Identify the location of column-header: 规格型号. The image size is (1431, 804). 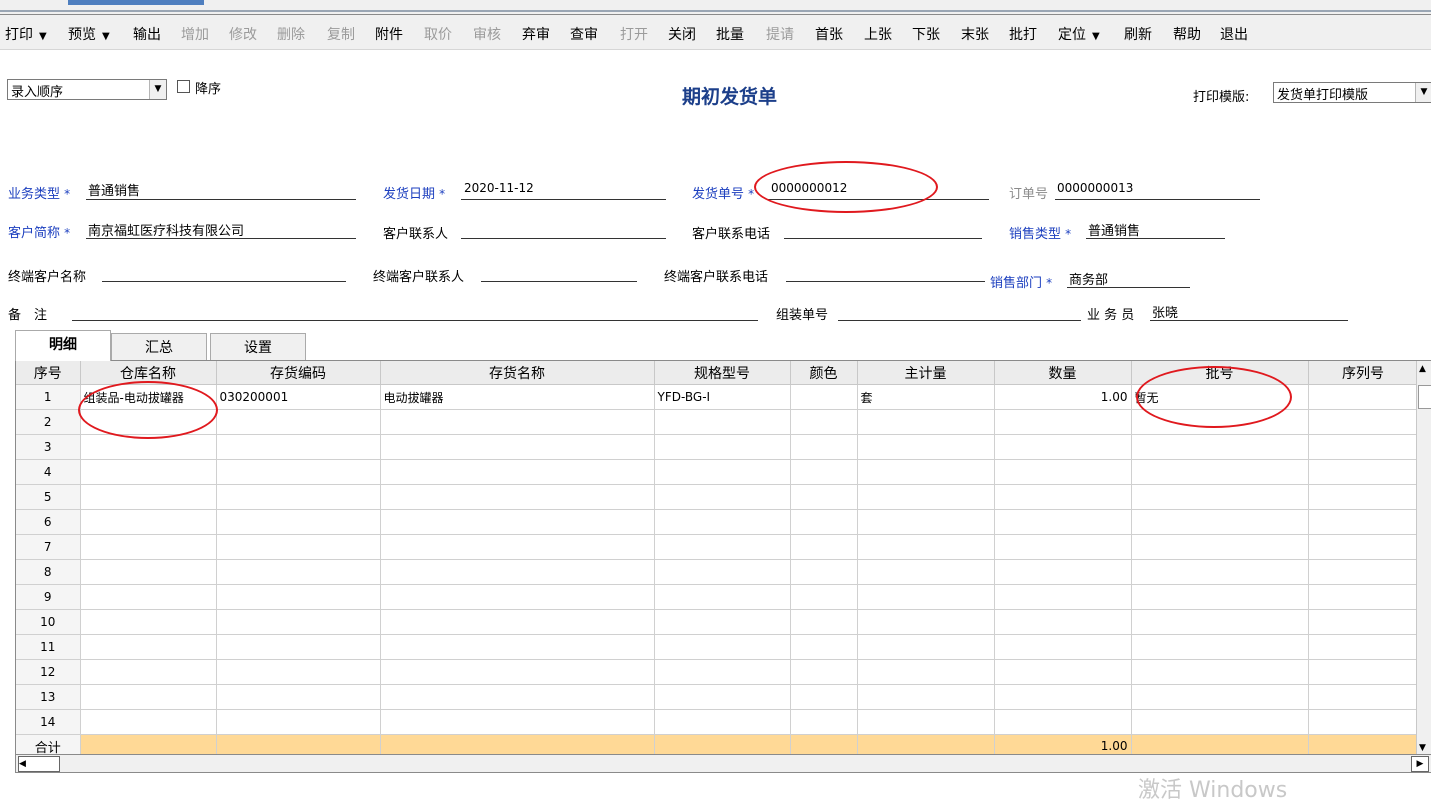
(722, 373).